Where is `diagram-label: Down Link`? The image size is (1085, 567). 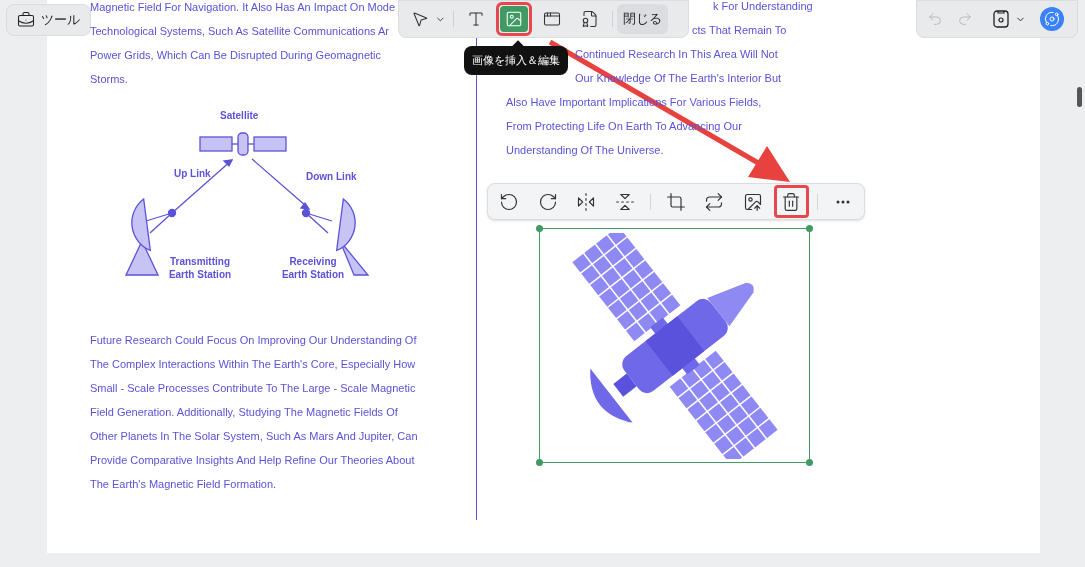 diagram-label: Down Link is located at coordinates (331, 176).